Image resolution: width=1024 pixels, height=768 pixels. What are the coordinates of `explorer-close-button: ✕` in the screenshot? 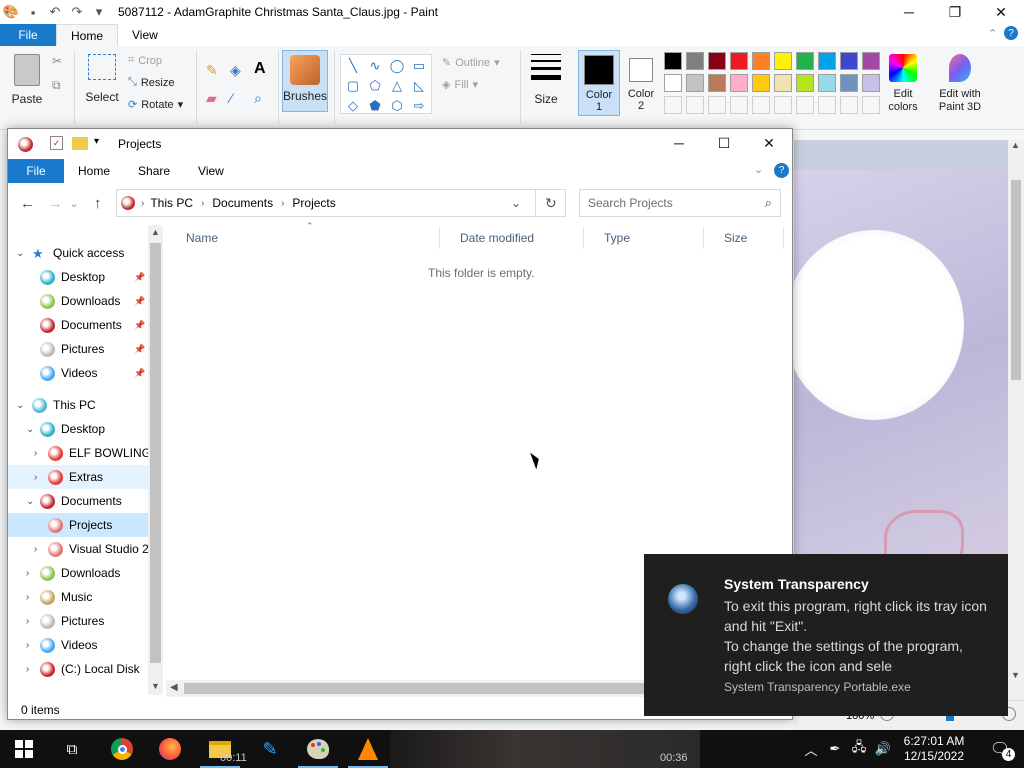 It's located at (769, 143).